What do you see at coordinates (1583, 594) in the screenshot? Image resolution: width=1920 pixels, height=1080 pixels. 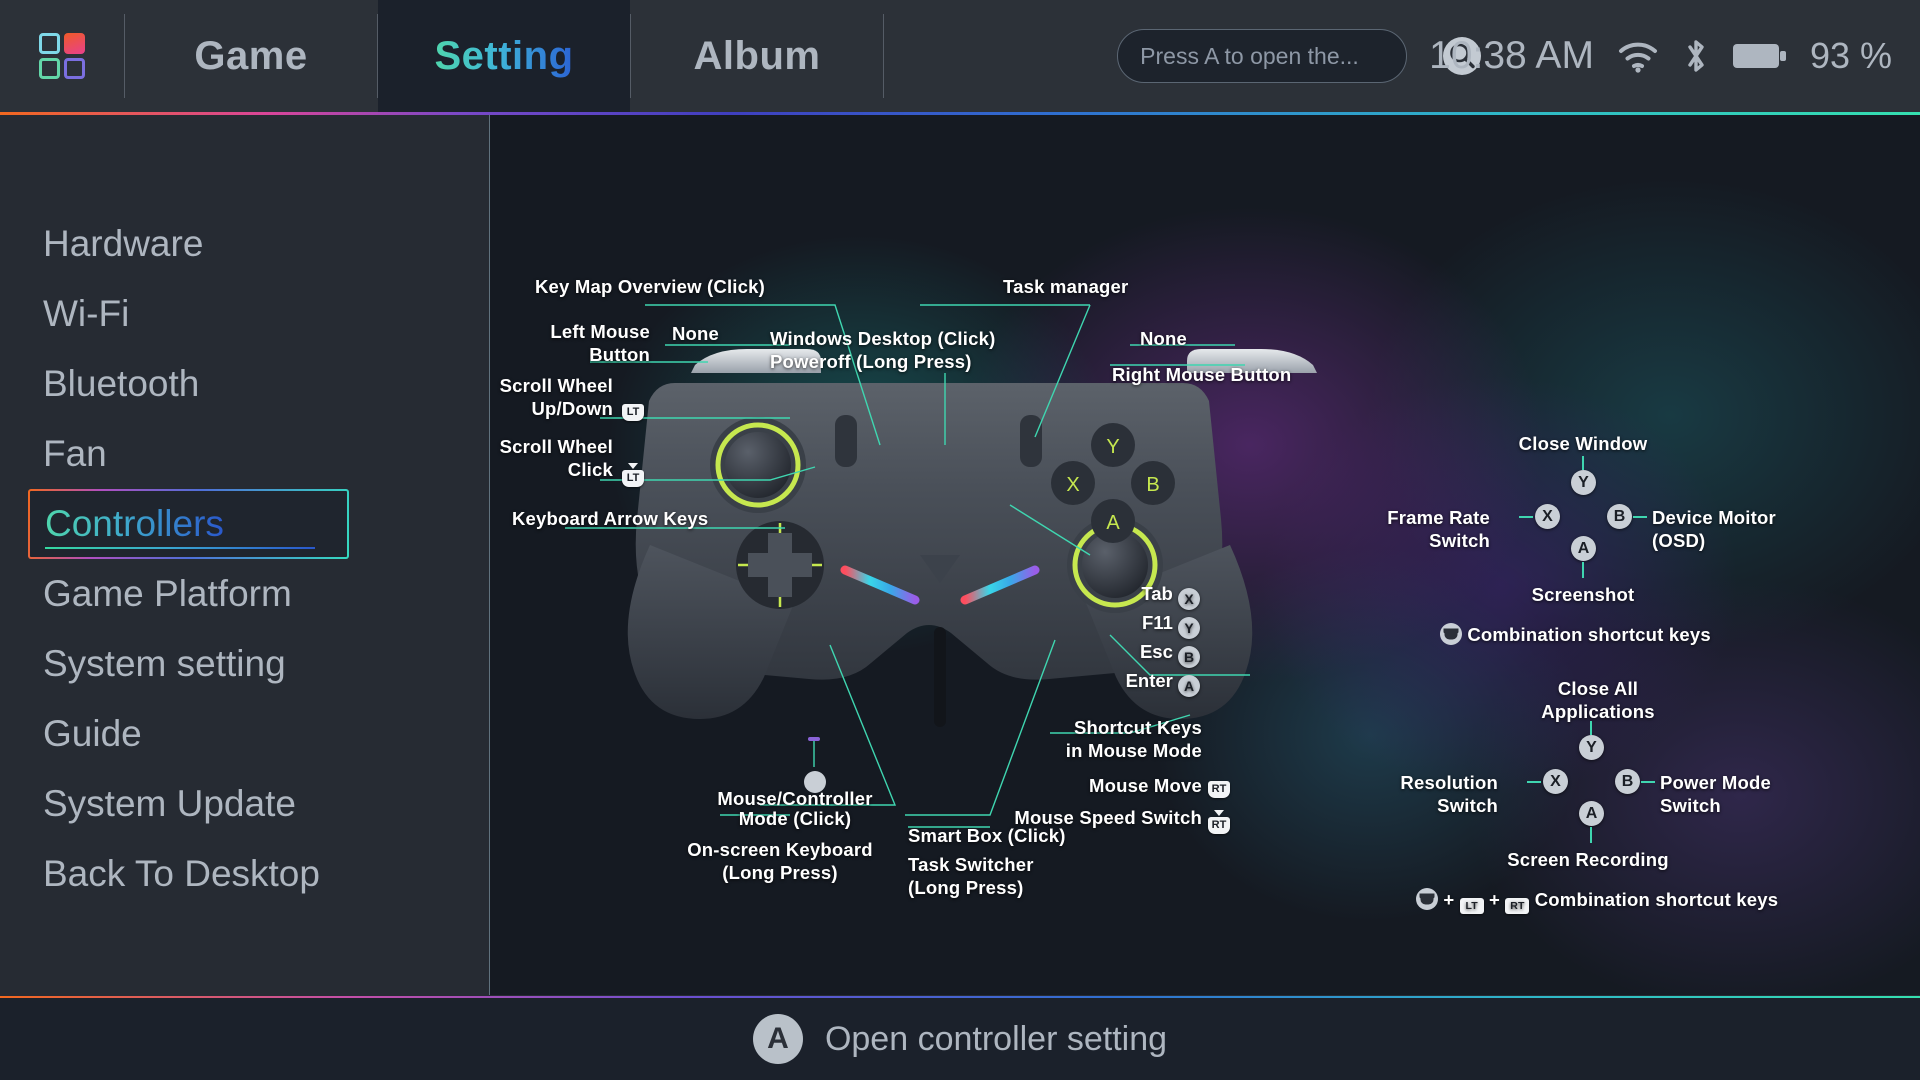 I see `cluster1-bottom-label: Screenshot` at bounding box center [1583, 594].